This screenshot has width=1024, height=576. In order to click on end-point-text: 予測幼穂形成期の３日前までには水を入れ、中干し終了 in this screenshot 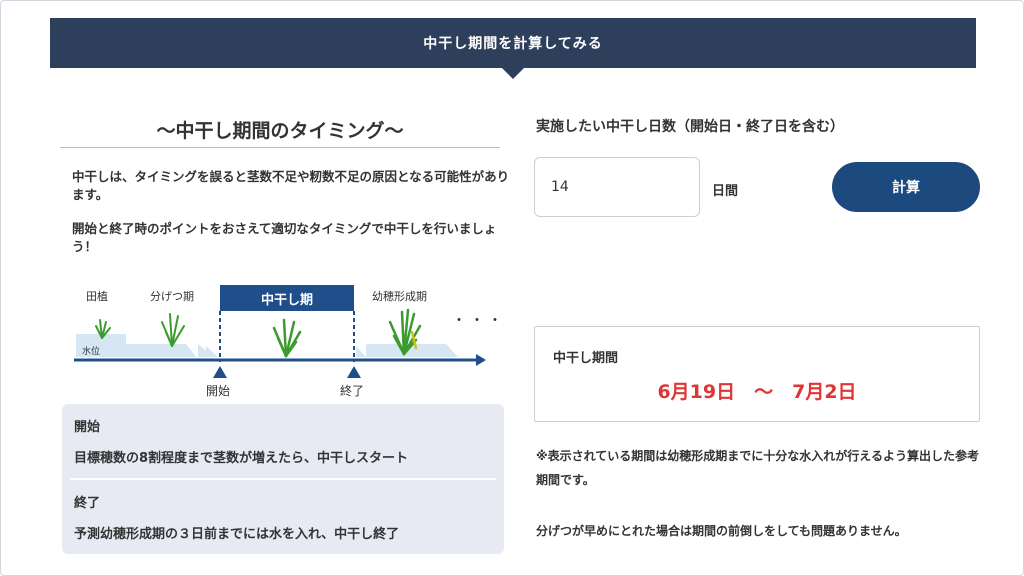, I will do `click(237, 534)`.